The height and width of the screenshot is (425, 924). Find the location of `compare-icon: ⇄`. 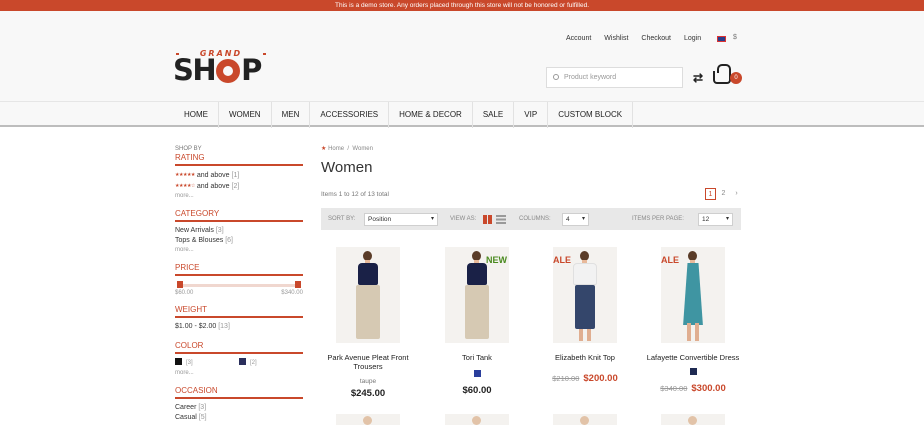

compare-icon: ⇄ is located at coordinates (698, 78).